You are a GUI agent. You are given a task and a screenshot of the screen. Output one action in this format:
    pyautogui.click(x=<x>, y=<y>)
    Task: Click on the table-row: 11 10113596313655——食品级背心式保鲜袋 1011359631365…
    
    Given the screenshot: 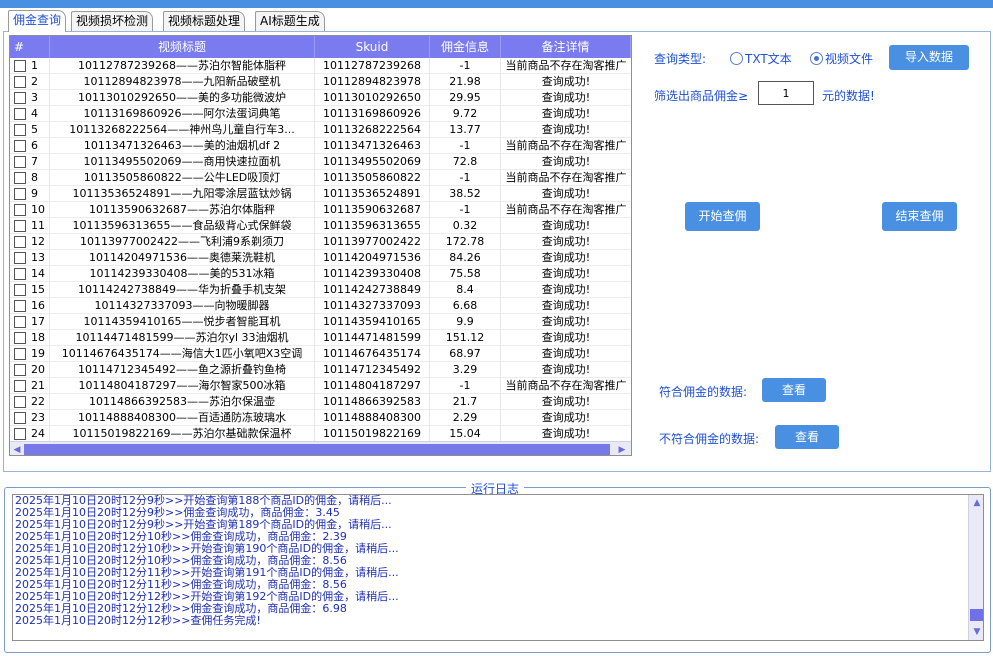 What is the action you would take?
    pyautogui.click(x=320, y=226)
    